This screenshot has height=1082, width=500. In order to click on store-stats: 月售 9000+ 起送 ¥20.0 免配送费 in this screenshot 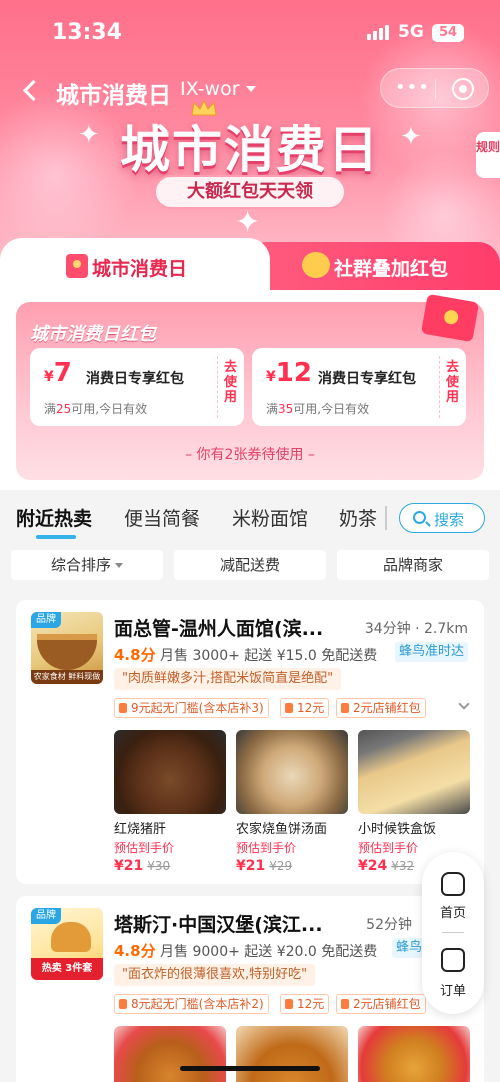, I will do `click(269, 952)`.